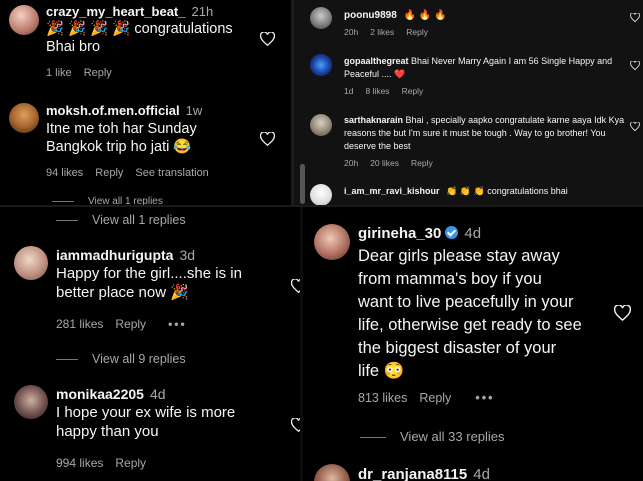 This screenshot has width=643, height=481. Describe the element at coordinates (73, 47) in the screenshot. I see `comment-text-line: Bhai bro` at that location.